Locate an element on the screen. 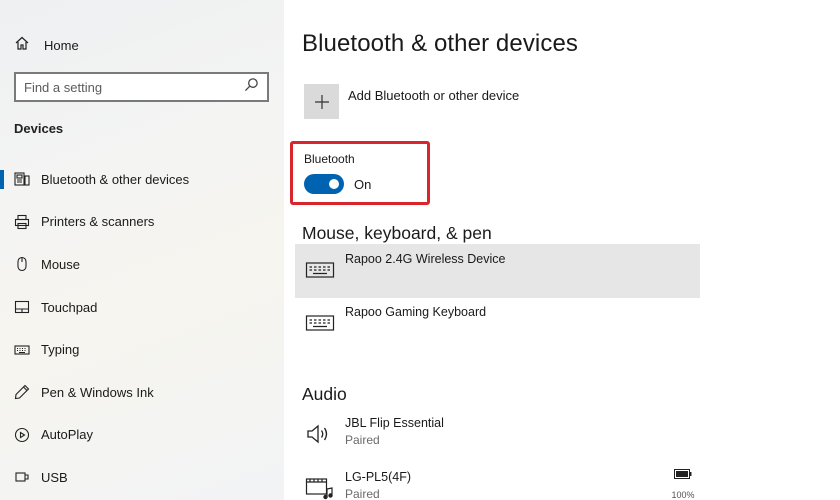 The width and height of the screenshot is (840, 500). sidebar-item-mouse: Mouse is located at coordinates (142, 264).